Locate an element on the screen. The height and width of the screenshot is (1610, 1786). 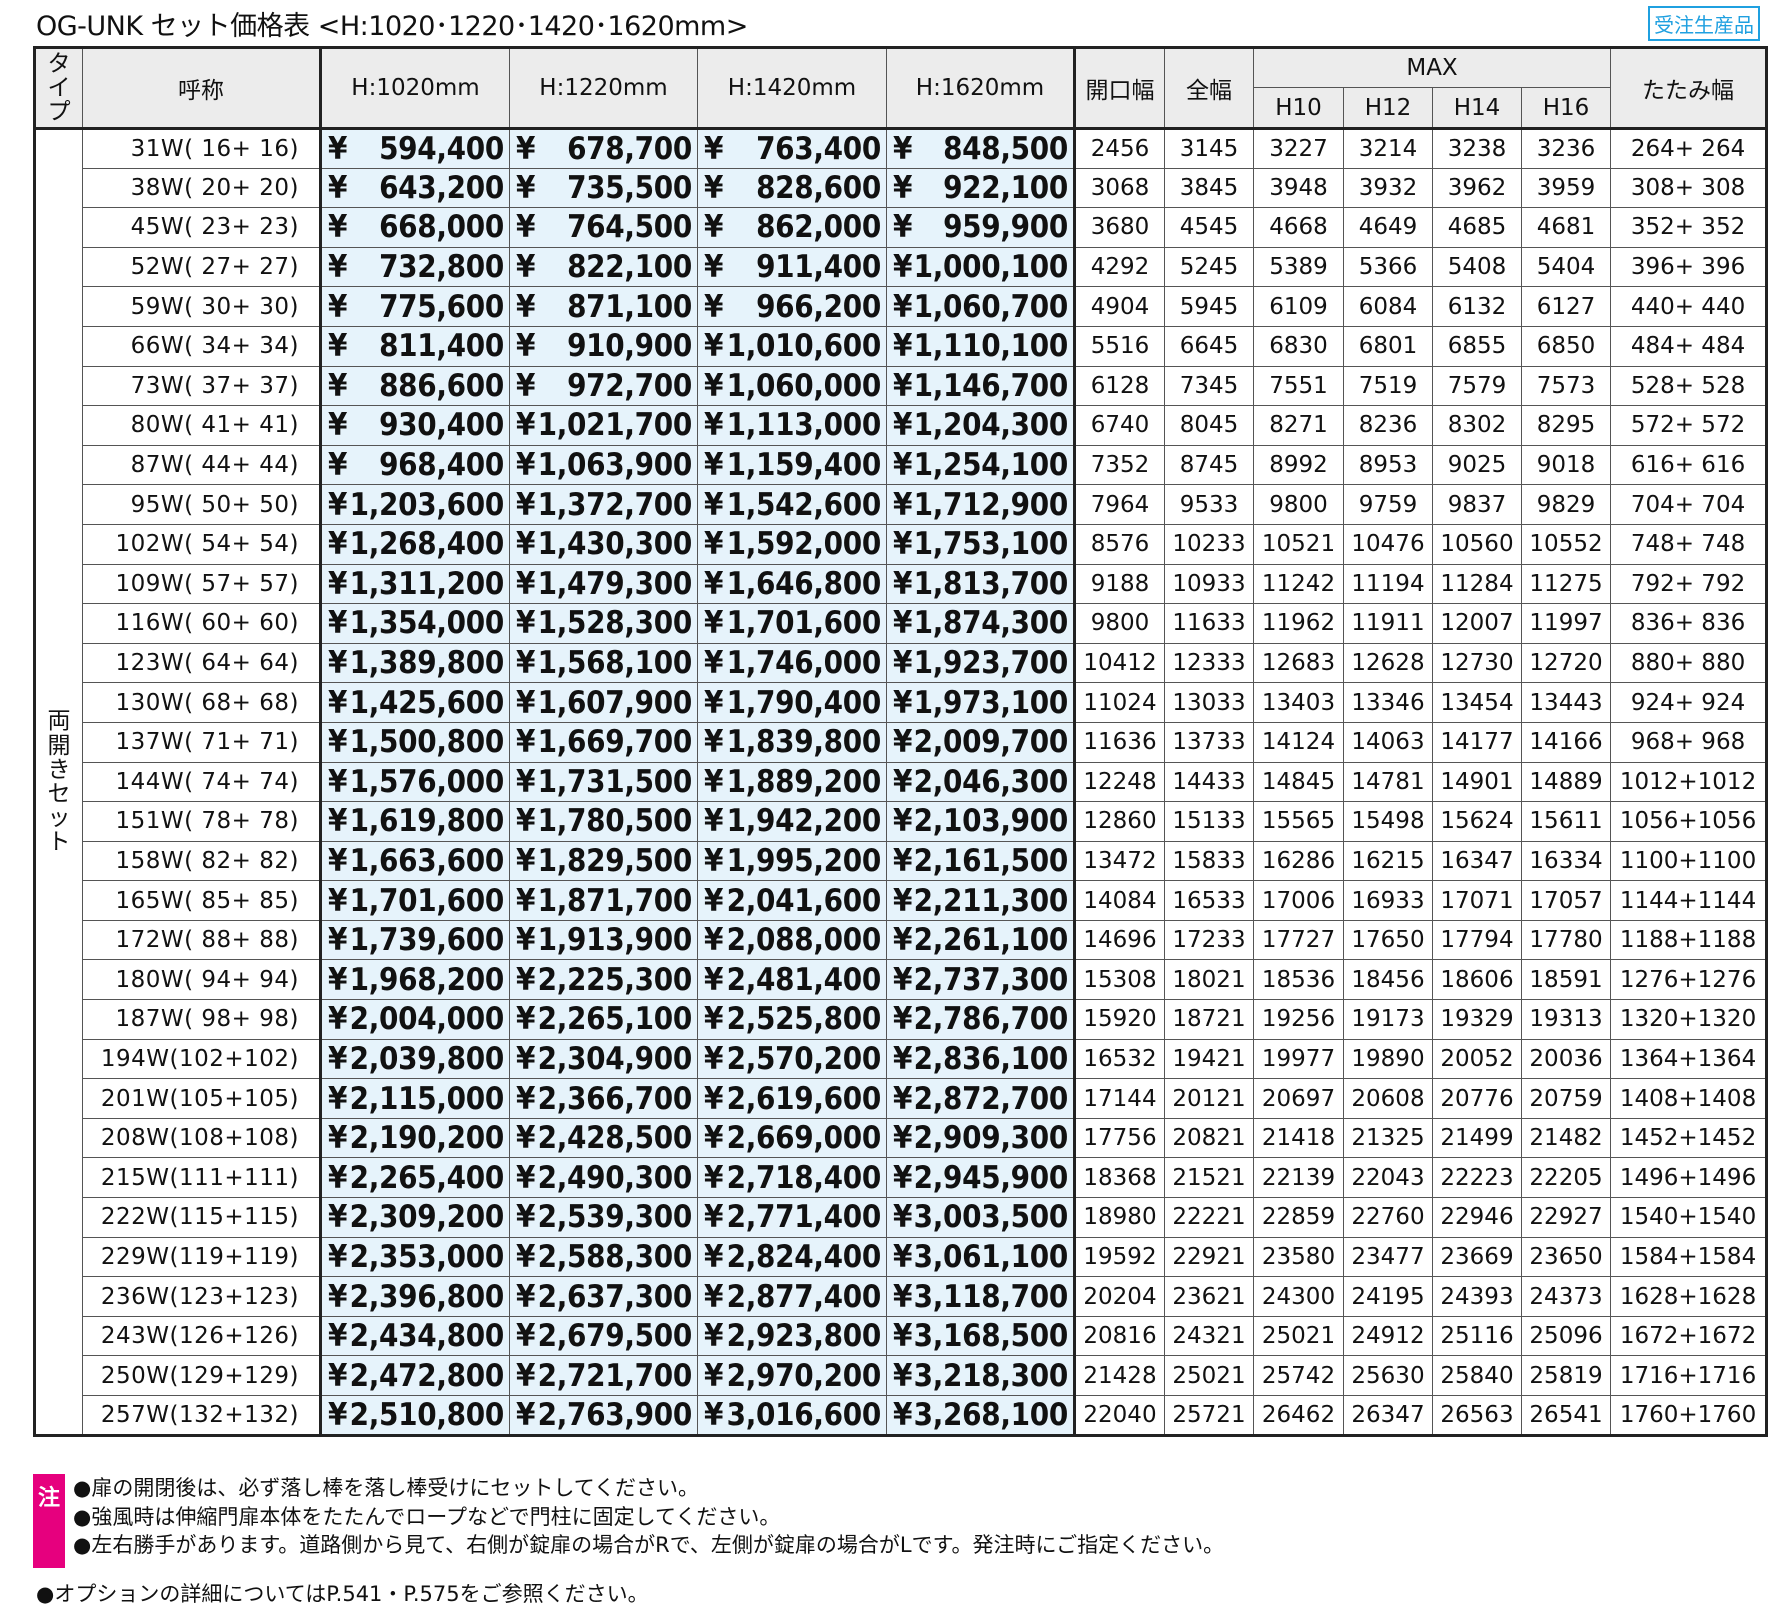
price-cell: ¥1,576,000 is located at coordinates (414, 782).